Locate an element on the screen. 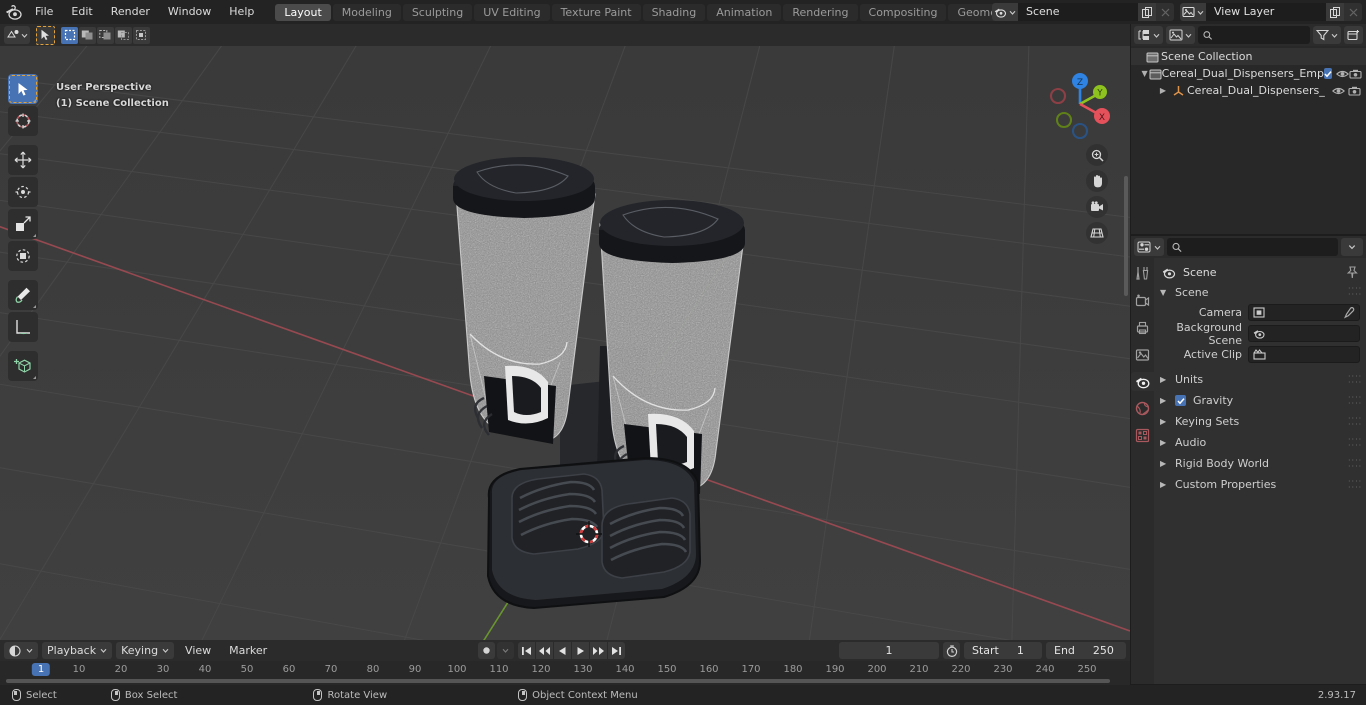 This screenshot has width=1366, height=705. annotate-tool is located at coordinates (23, 295).